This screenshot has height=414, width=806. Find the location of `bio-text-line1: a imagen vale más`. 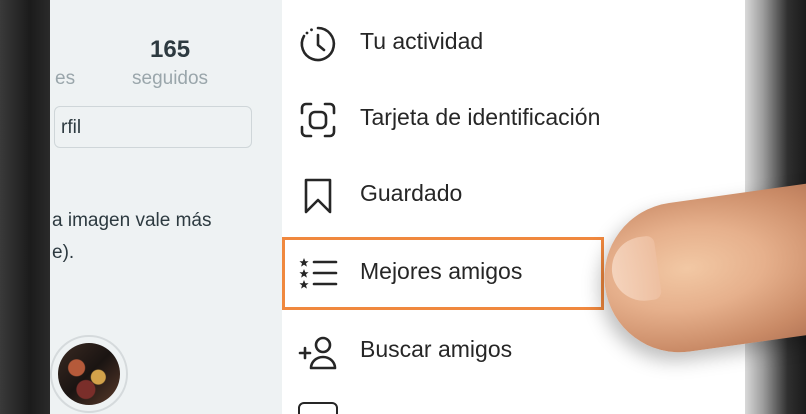

bio-text-line1: a imagen vale más is located at coordinates (132, 220).